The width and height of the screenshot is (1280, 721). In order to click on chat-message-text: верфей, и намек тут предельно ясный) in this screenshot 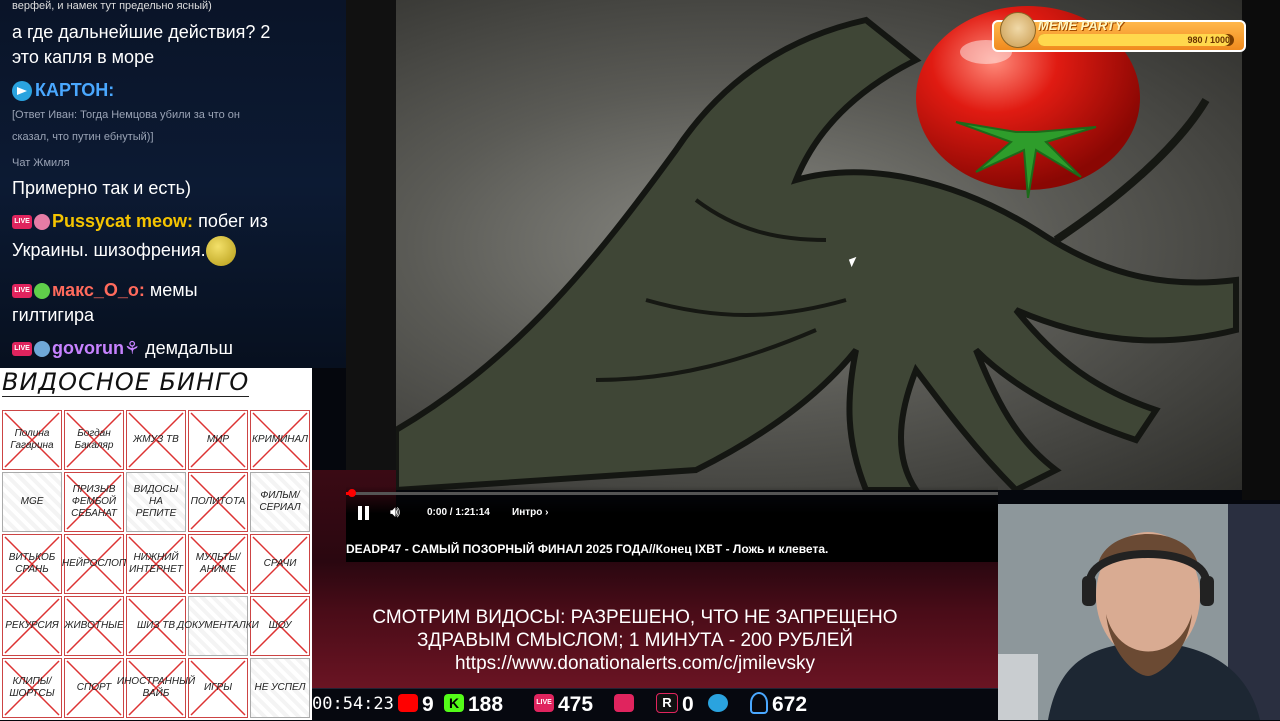, I will do `click(112, 6)`.